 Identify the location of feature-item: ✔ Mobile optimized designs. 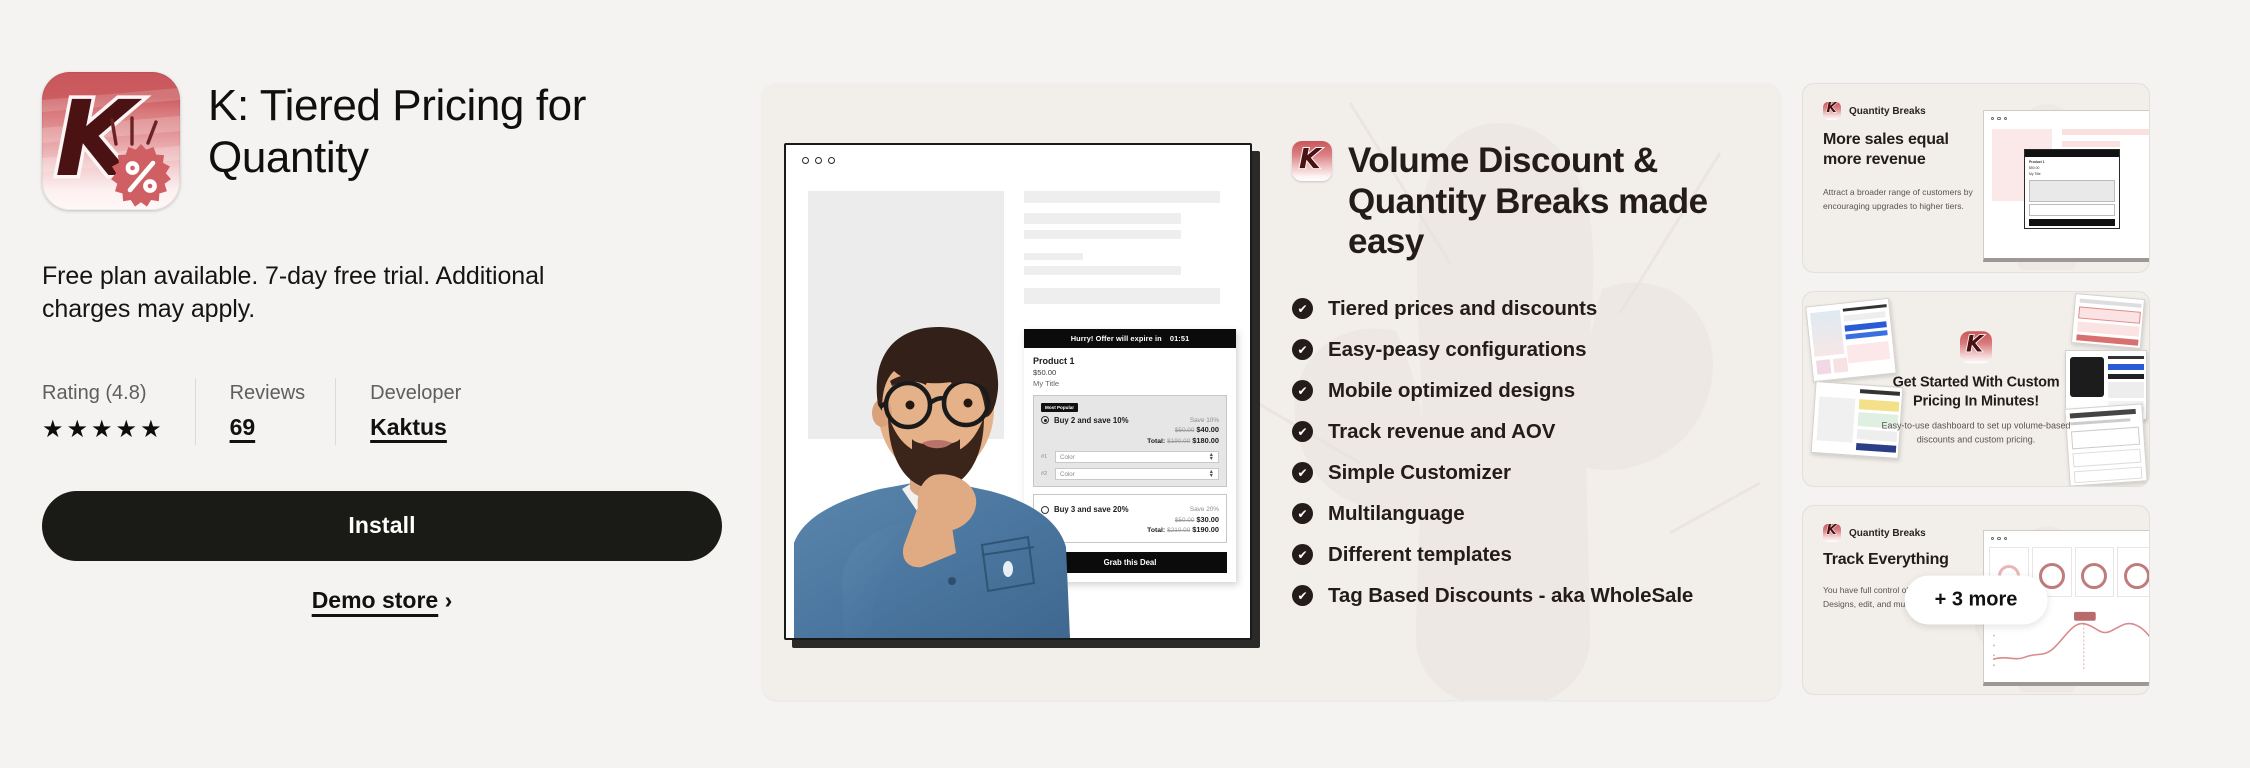
(1522, 391).